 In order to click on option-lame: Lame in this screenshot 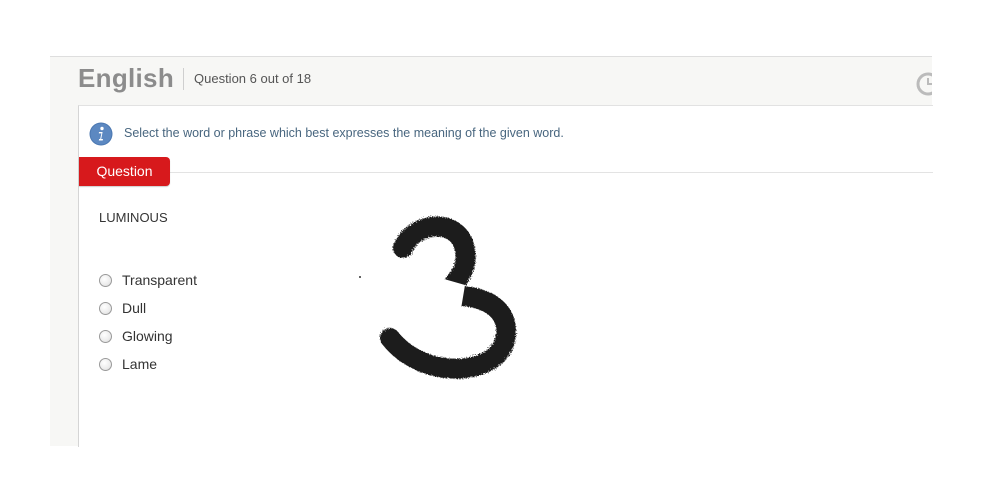, I will do `click(148, 364)`.